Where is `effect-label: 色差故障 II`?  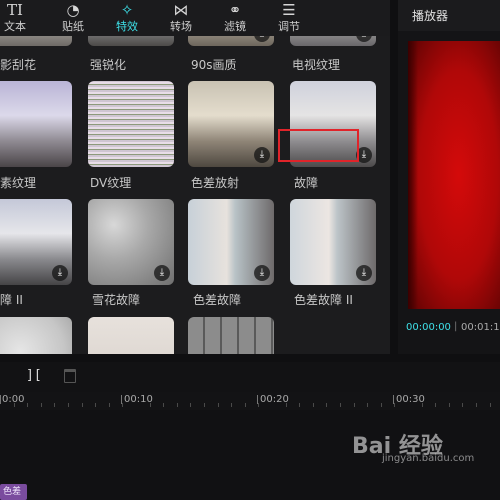 effect-label: 色差故障 II is located at coordinates (323, 300).